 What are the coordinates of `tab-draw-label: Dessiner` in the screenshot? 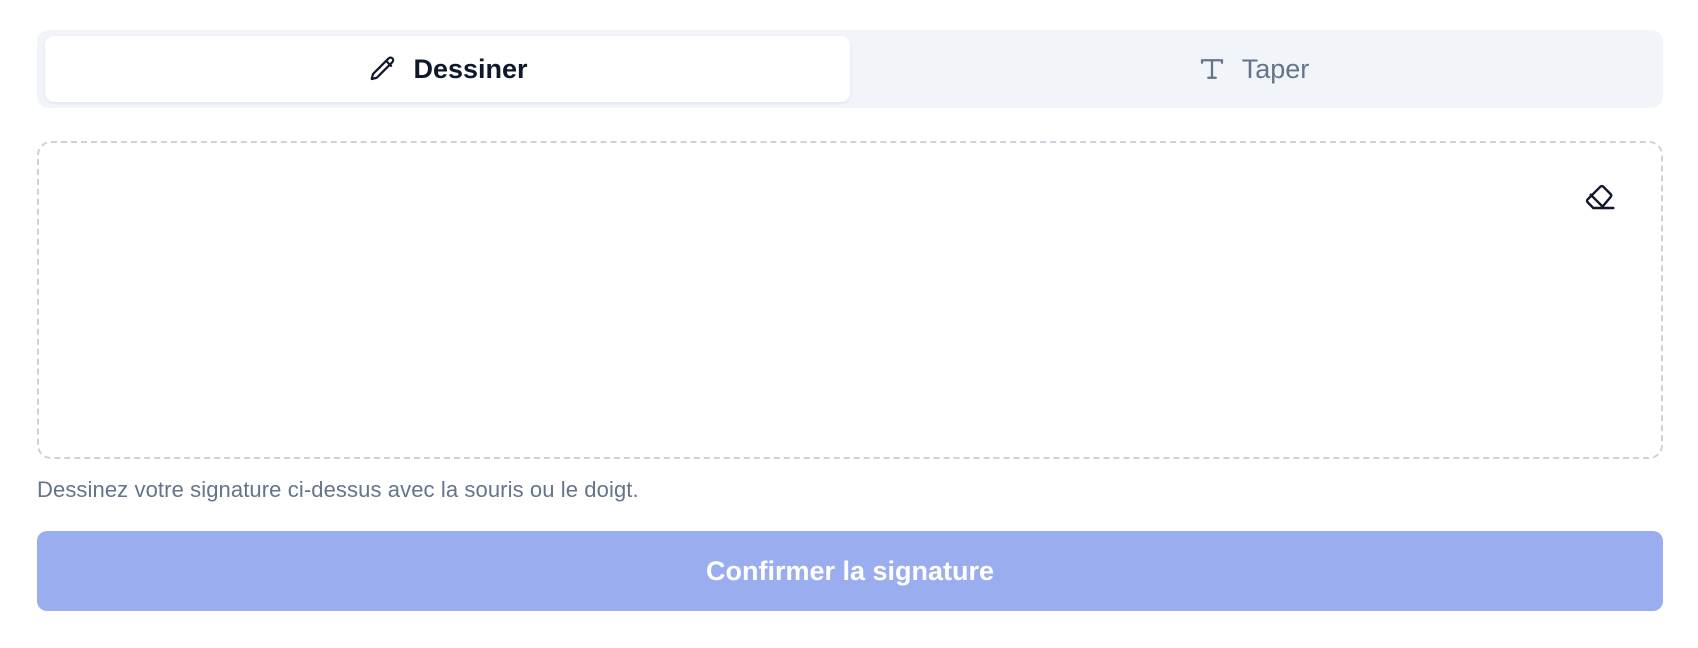 It's located at (470, 68).